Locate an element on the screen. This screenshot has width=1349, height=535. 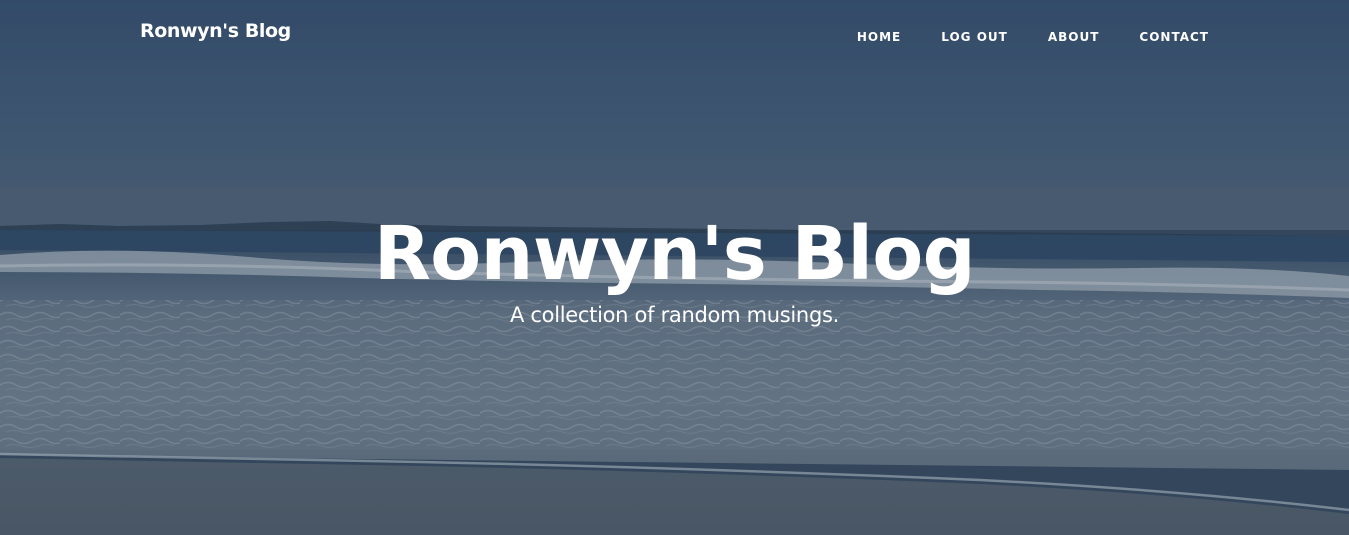
nav-item-log-out: LOG OUT is located at coordinates (974, 35).